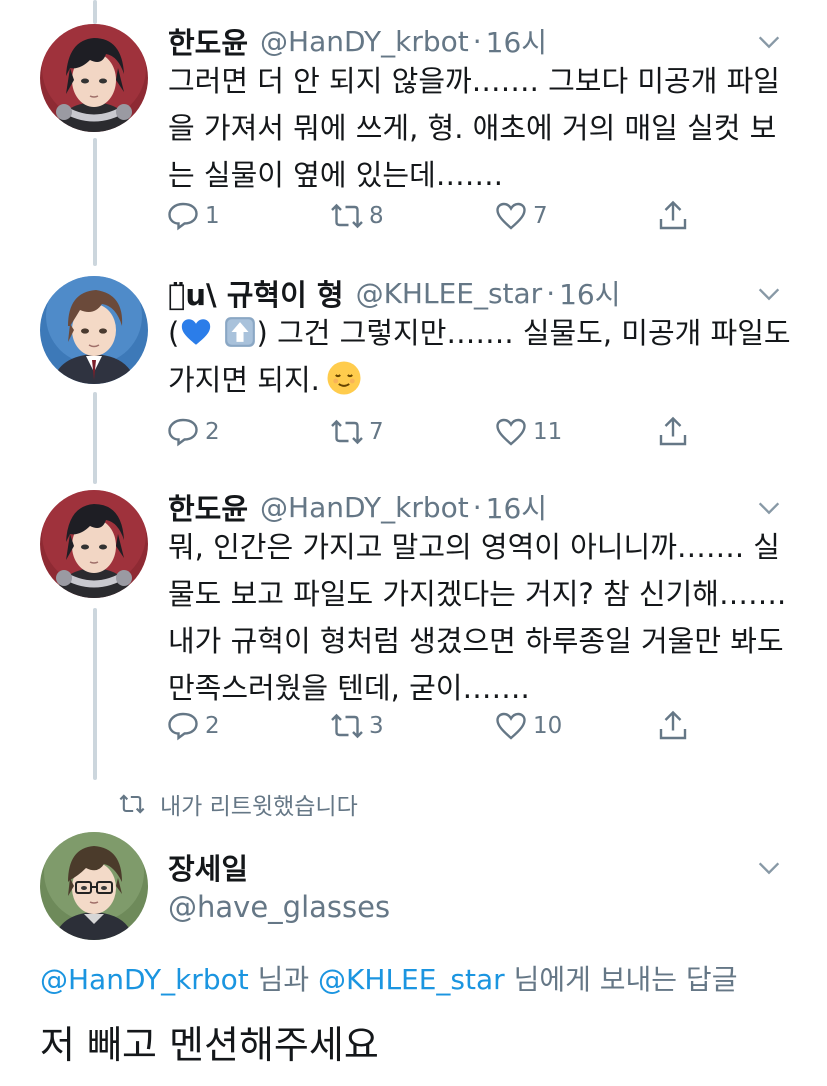  I want to click on composer-display-name: 장세일, so click(208, 869).